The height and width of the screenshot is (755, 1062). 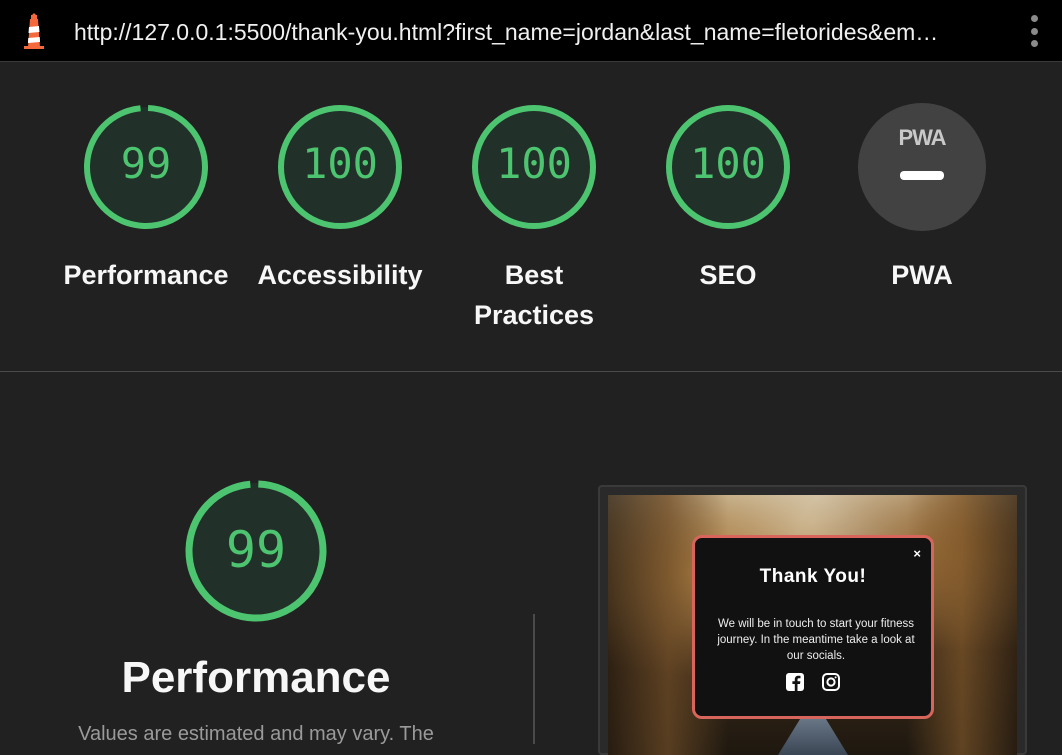 What do you see at coordinates (813, 735) in the screenshot?
I see `road-image` at bounding box center [813, 735].